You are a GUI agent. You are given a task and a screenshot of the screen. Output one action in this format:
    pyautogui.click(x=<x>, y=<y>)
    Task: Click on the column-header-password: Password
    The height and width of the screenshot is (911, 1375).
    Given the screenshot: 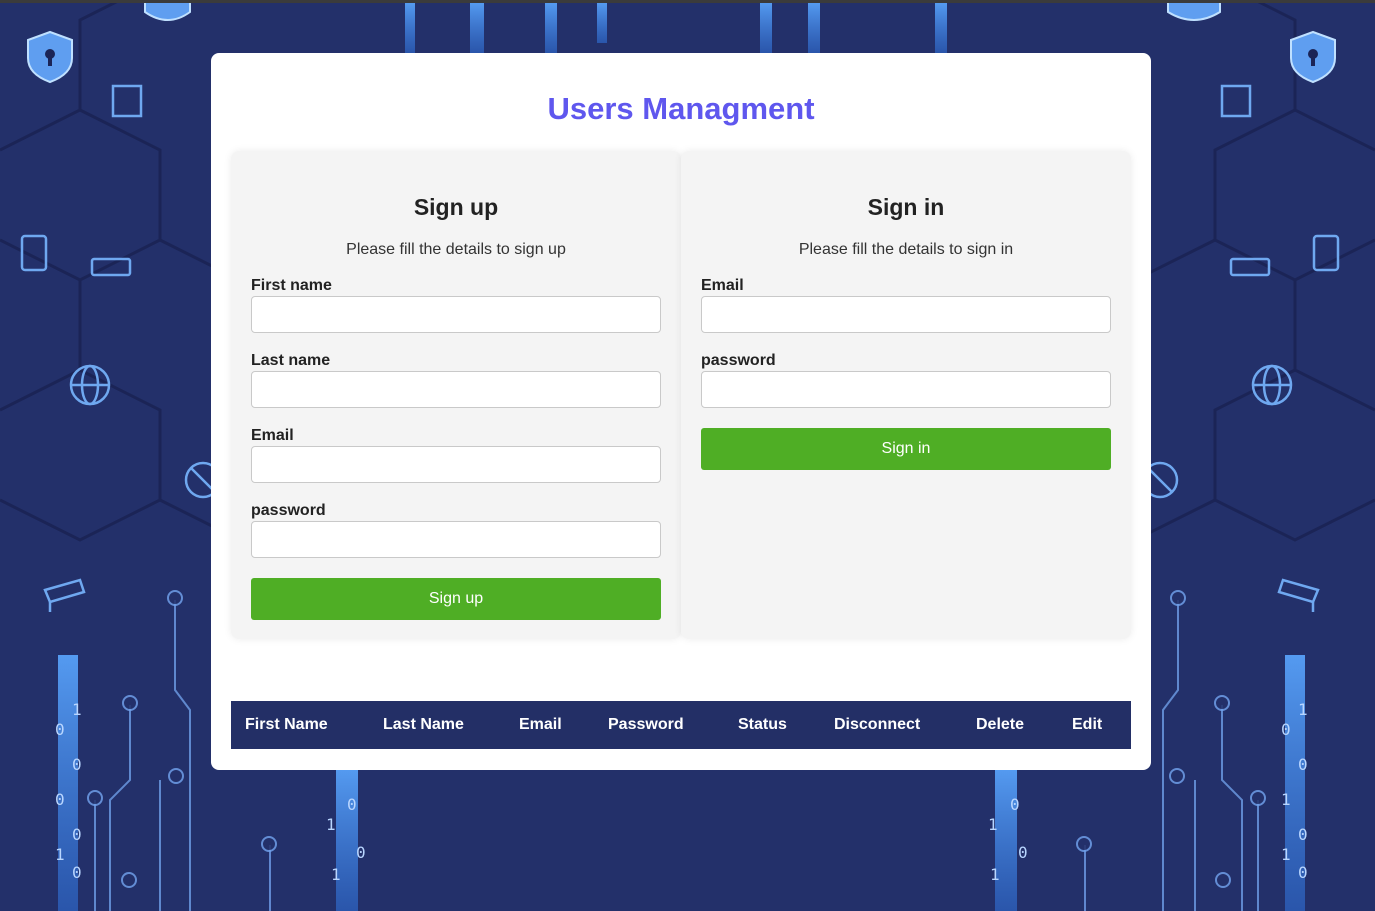 What is the action you would take?
    pyautogui.click(x=646, y=724)
    